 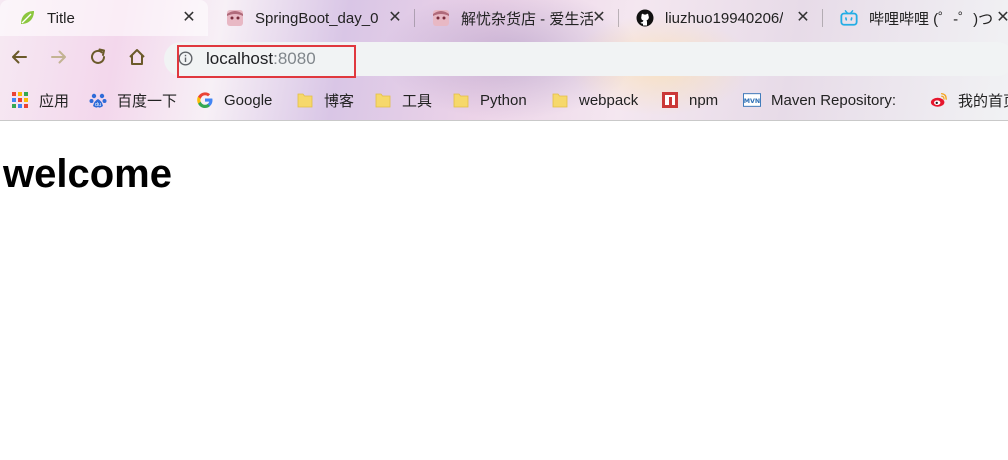 I want to click on tab-label: SpringBoot_day_0, so click(x=317, y=18).